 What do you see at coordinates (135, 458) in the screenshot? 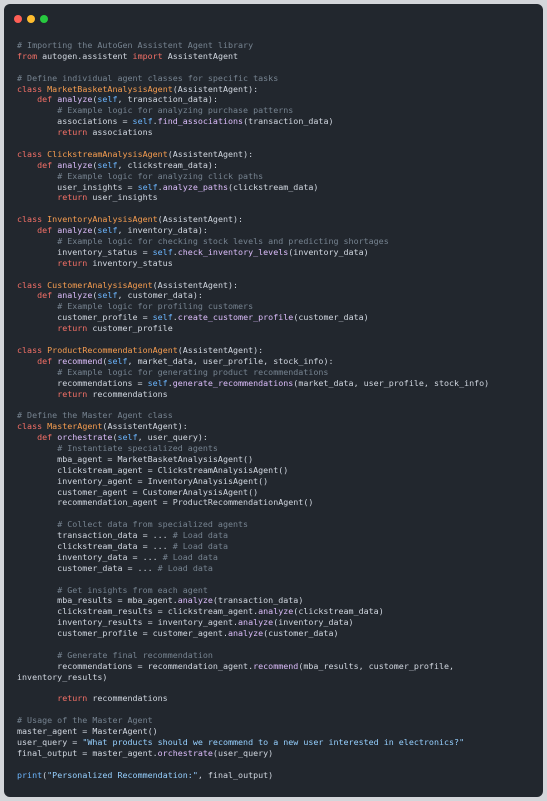
I see `code-token-plain: mba_agent = MarketBasketAnalysisAgent()` at bounding box center [135, 458].